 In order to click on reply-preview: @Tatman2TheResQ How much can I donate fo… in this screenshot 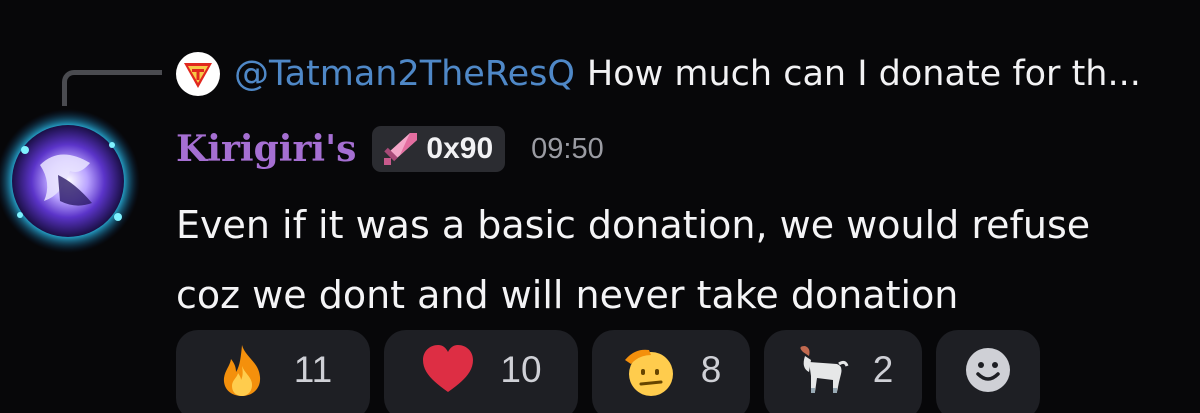, I will do `click(658, 74)`.